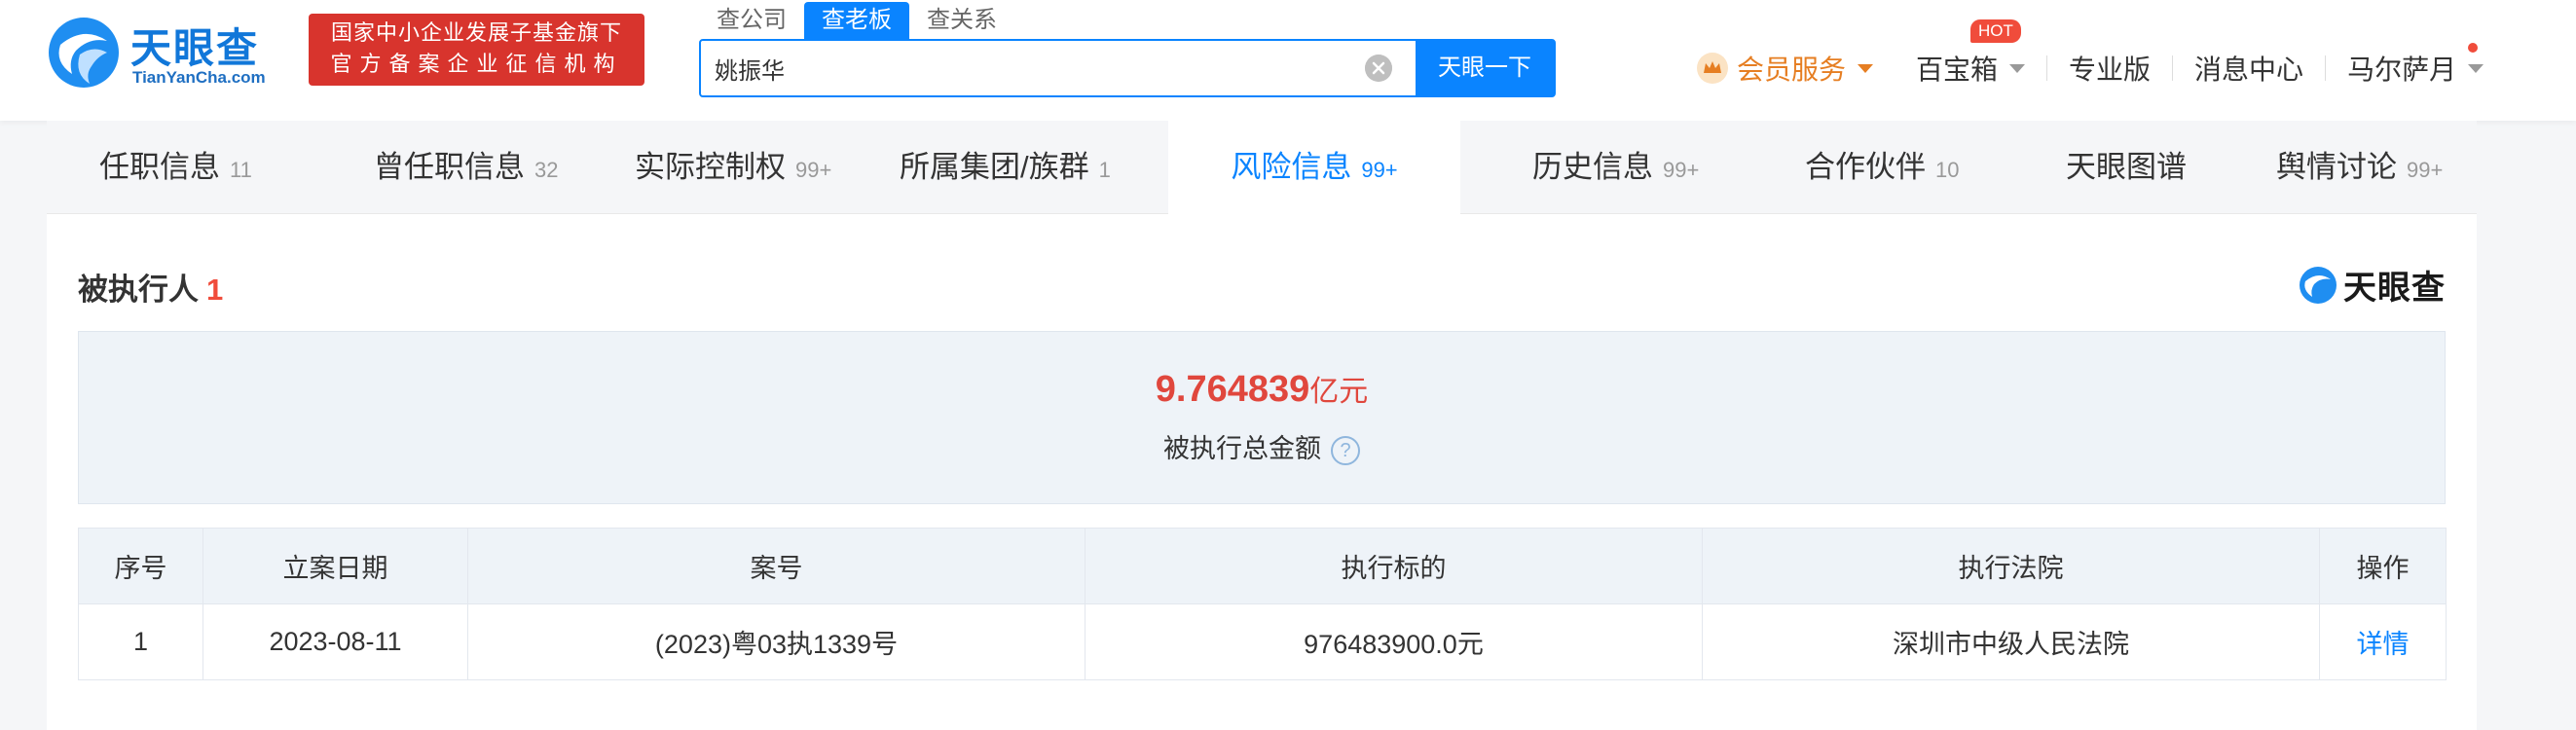  Describe the element at coordinates (2126, 167) in the screenshot. I see `tab-label: 天眼图谱` at that location.